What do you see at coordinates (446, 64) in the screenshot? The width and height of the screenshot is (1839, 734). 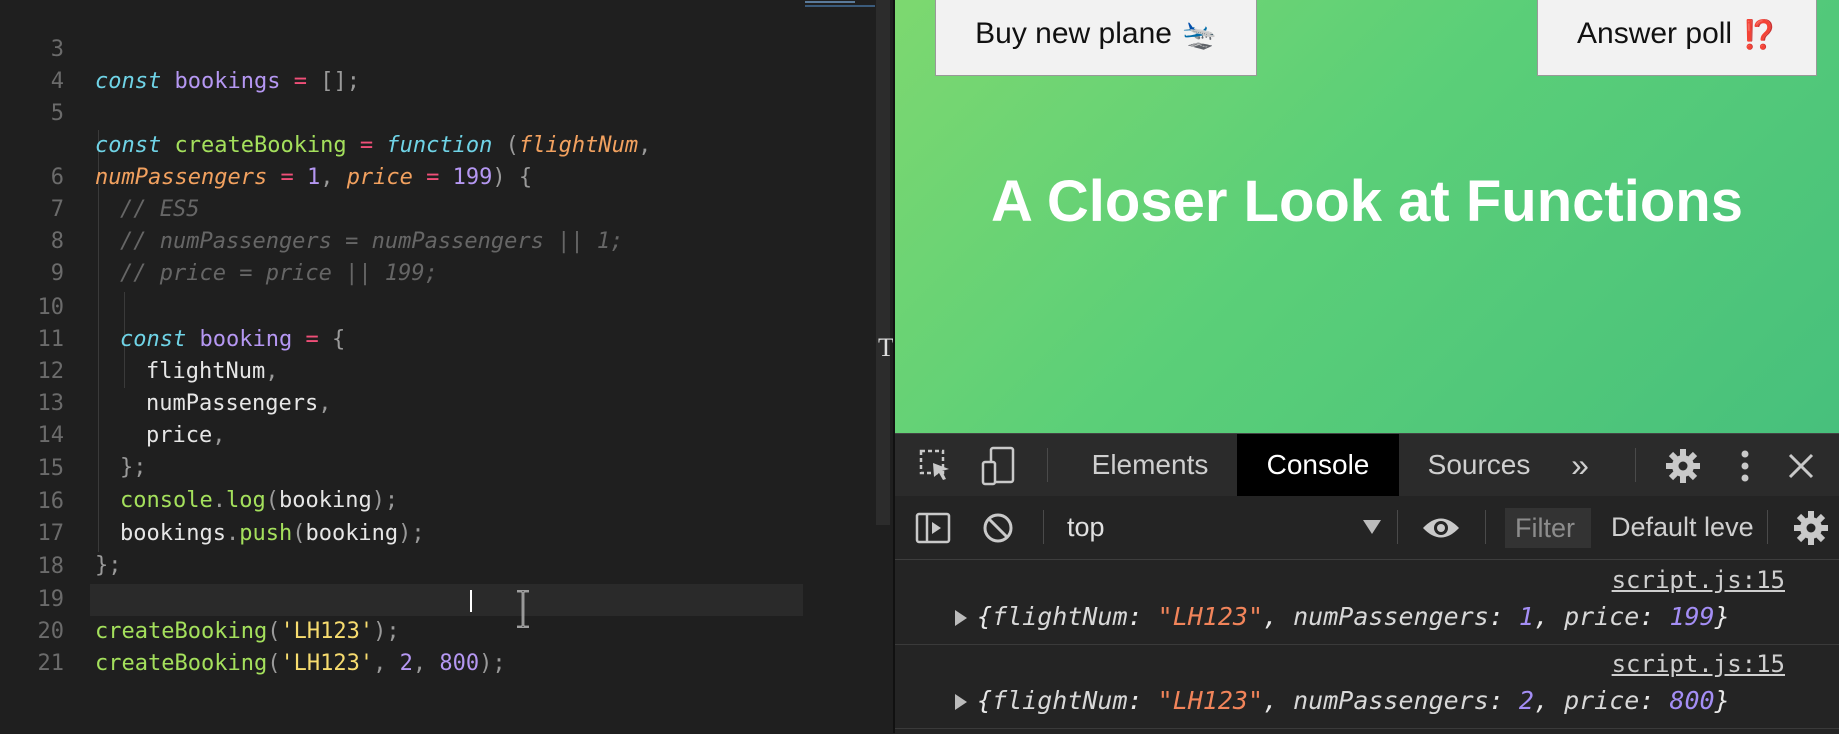 I see `code-line: 4` at bounding box center [446, 64].